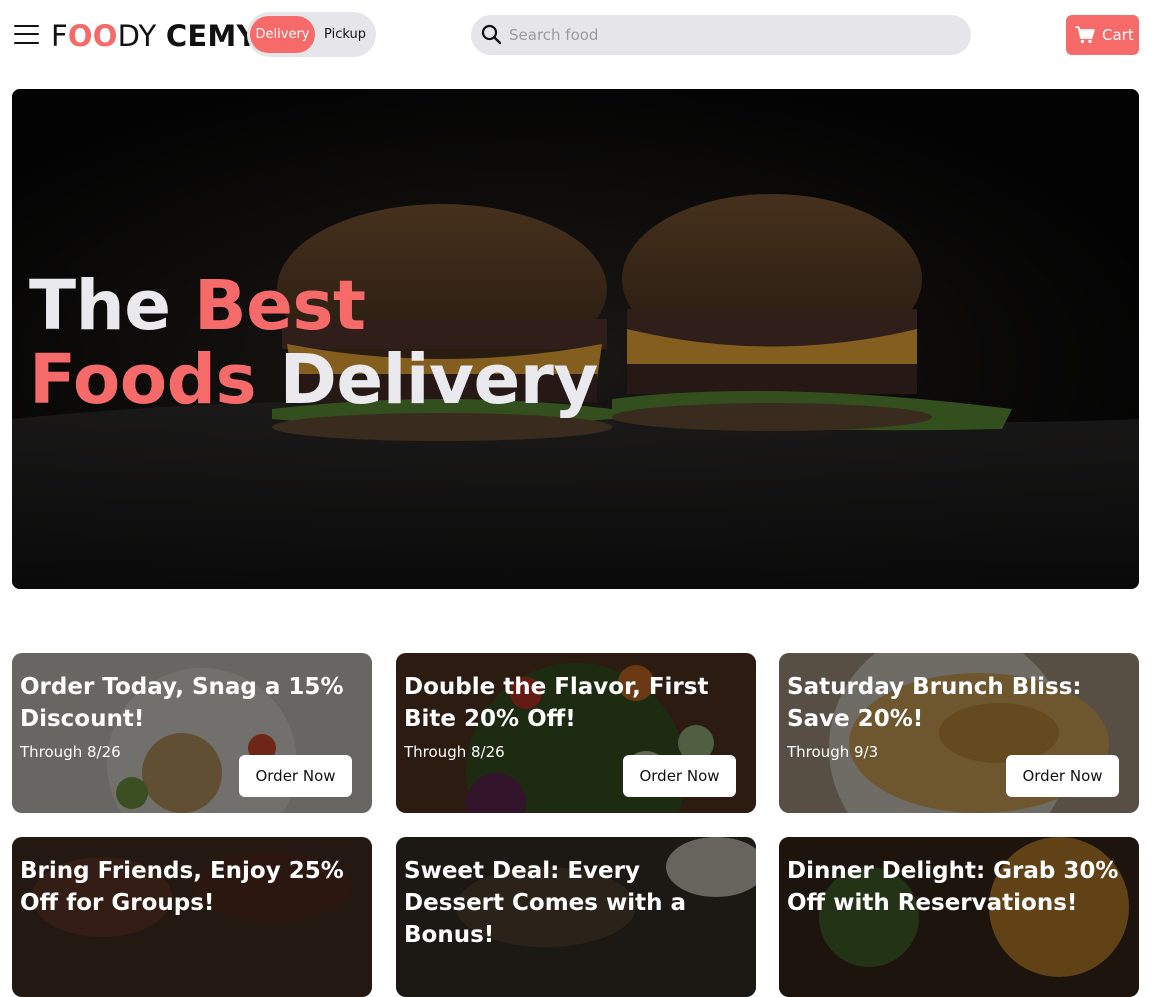 The width and height of the screenshot is (1153, 997). Describe the element at coordinates (59, 36) in the screenshot. I see `logo-letter-f: F` at that location.